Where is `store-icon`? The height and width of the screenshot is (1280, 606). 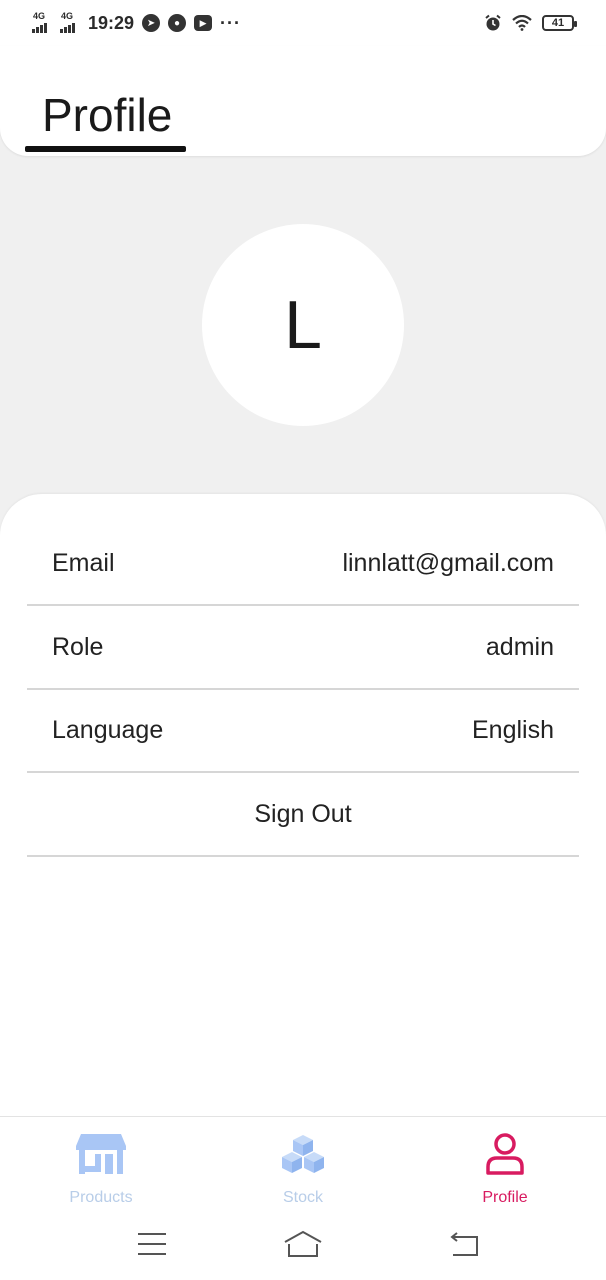 store-icon is located at coordinates (101, 1154).